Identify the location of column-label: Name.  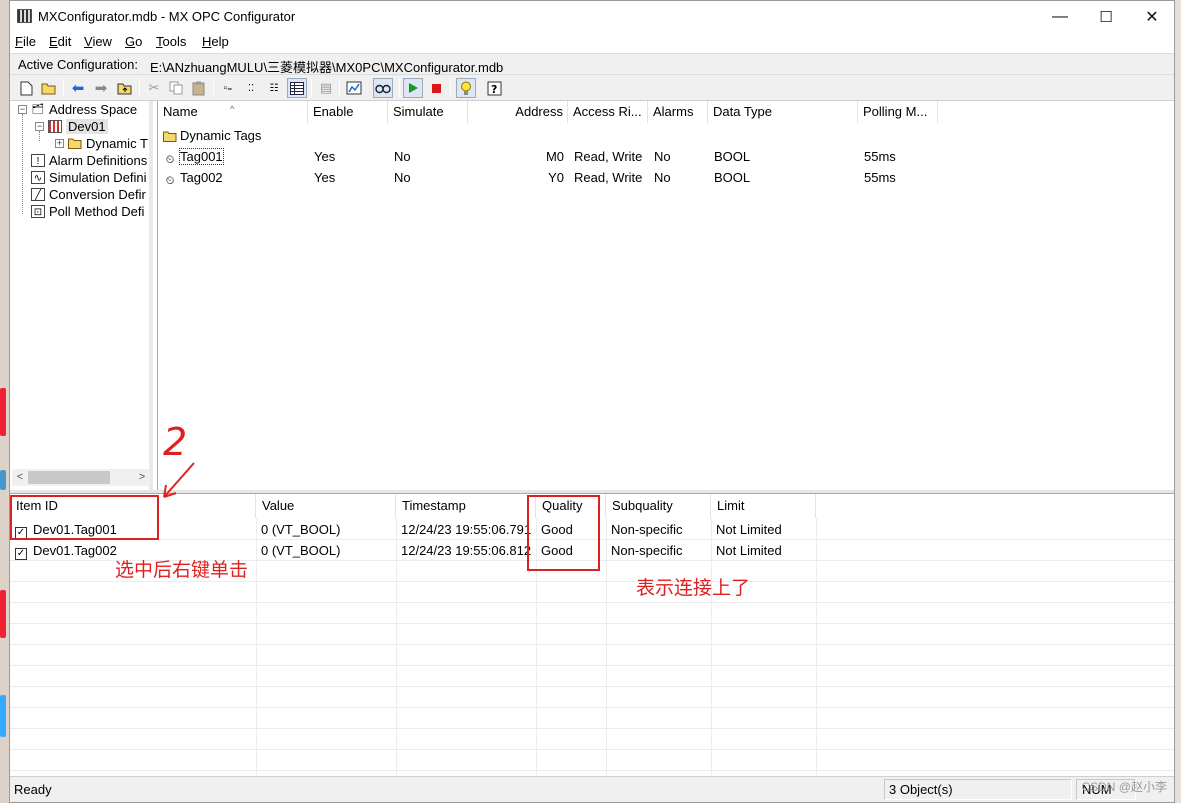
(180, 111).